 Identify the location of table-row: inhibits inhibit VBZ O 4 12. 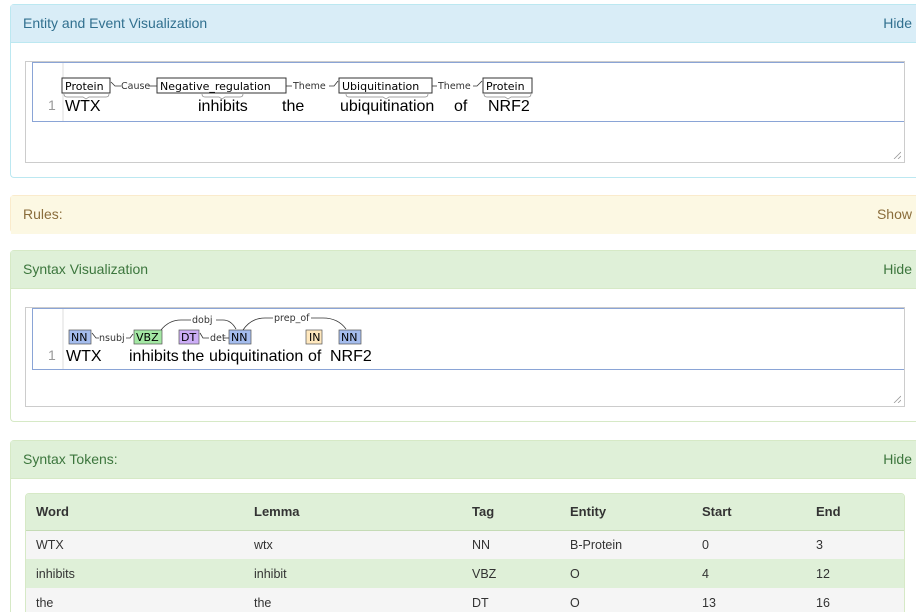
(465, 573).